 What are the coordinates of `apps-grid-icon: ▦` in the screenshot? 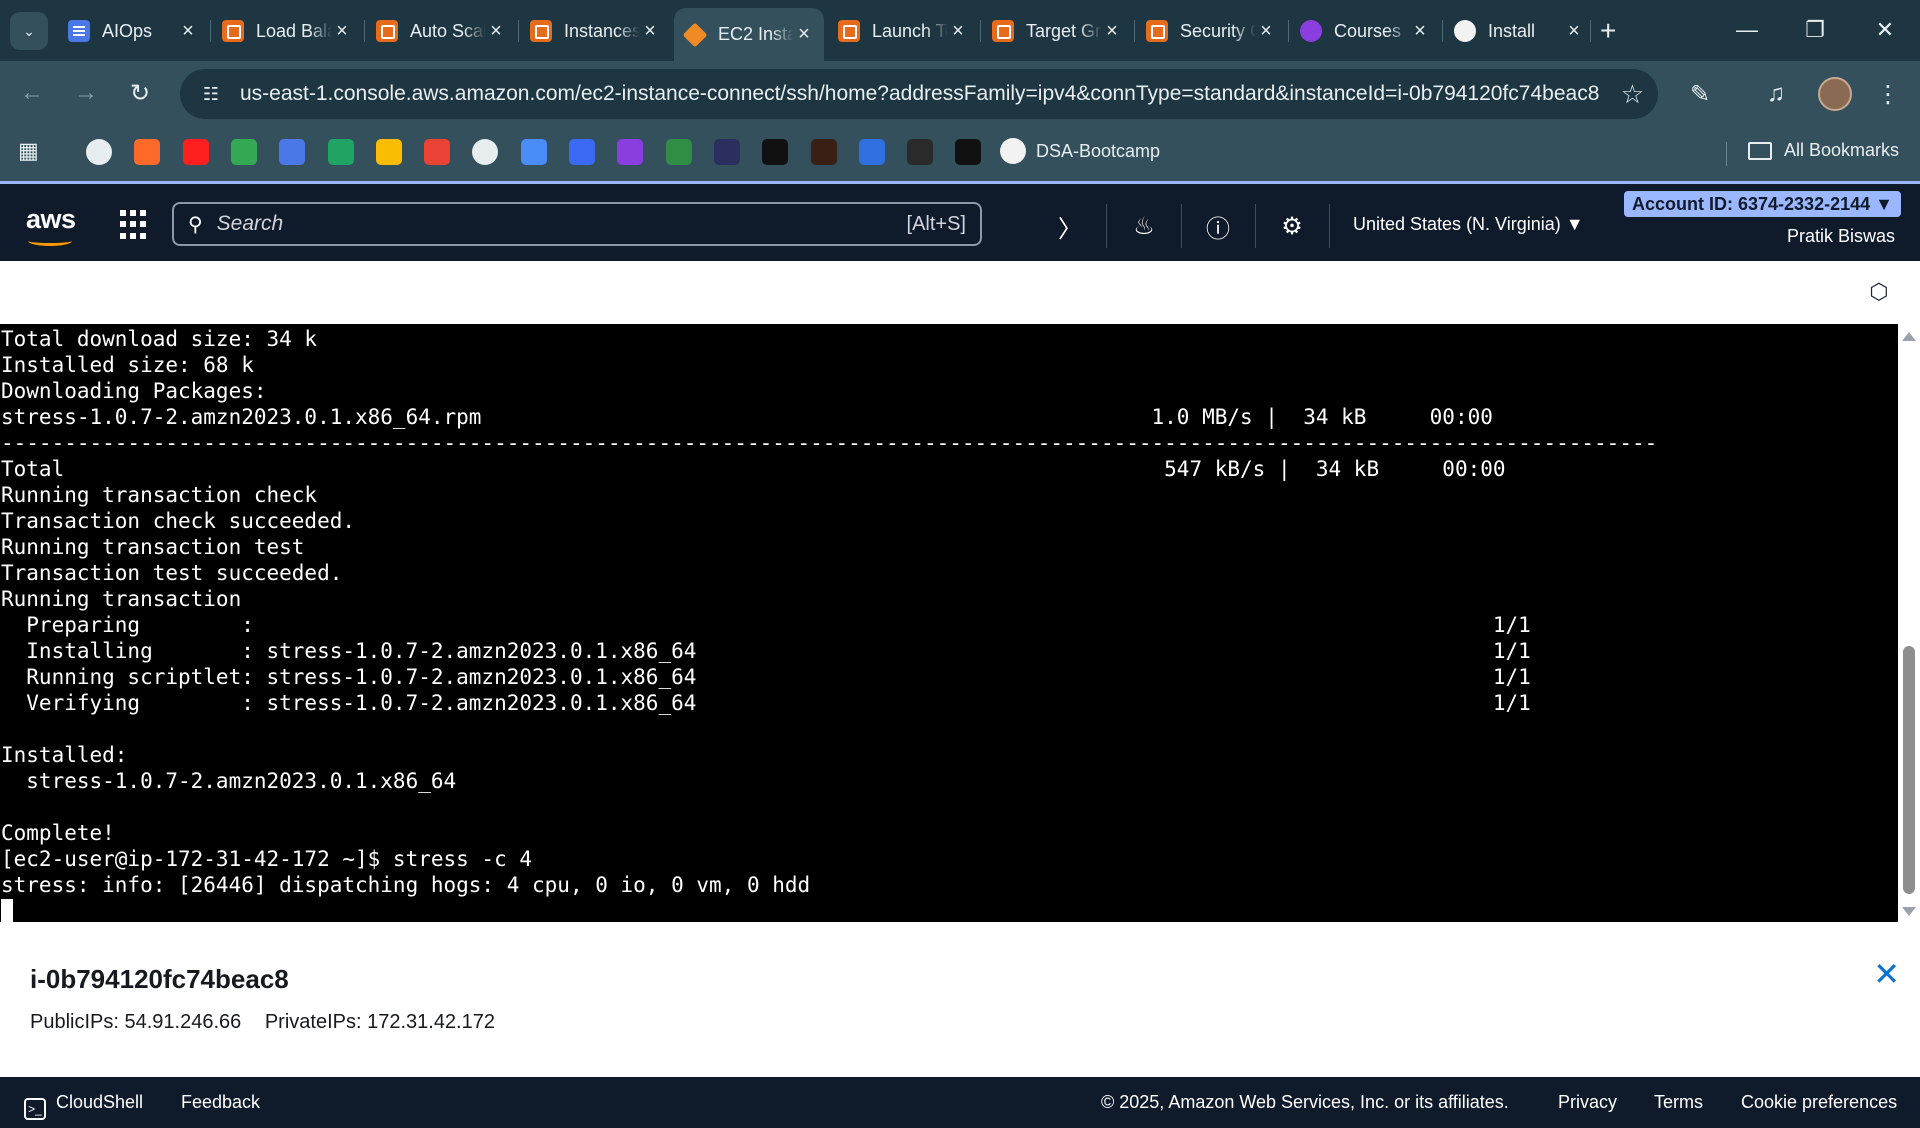 It's located at (30, 151).